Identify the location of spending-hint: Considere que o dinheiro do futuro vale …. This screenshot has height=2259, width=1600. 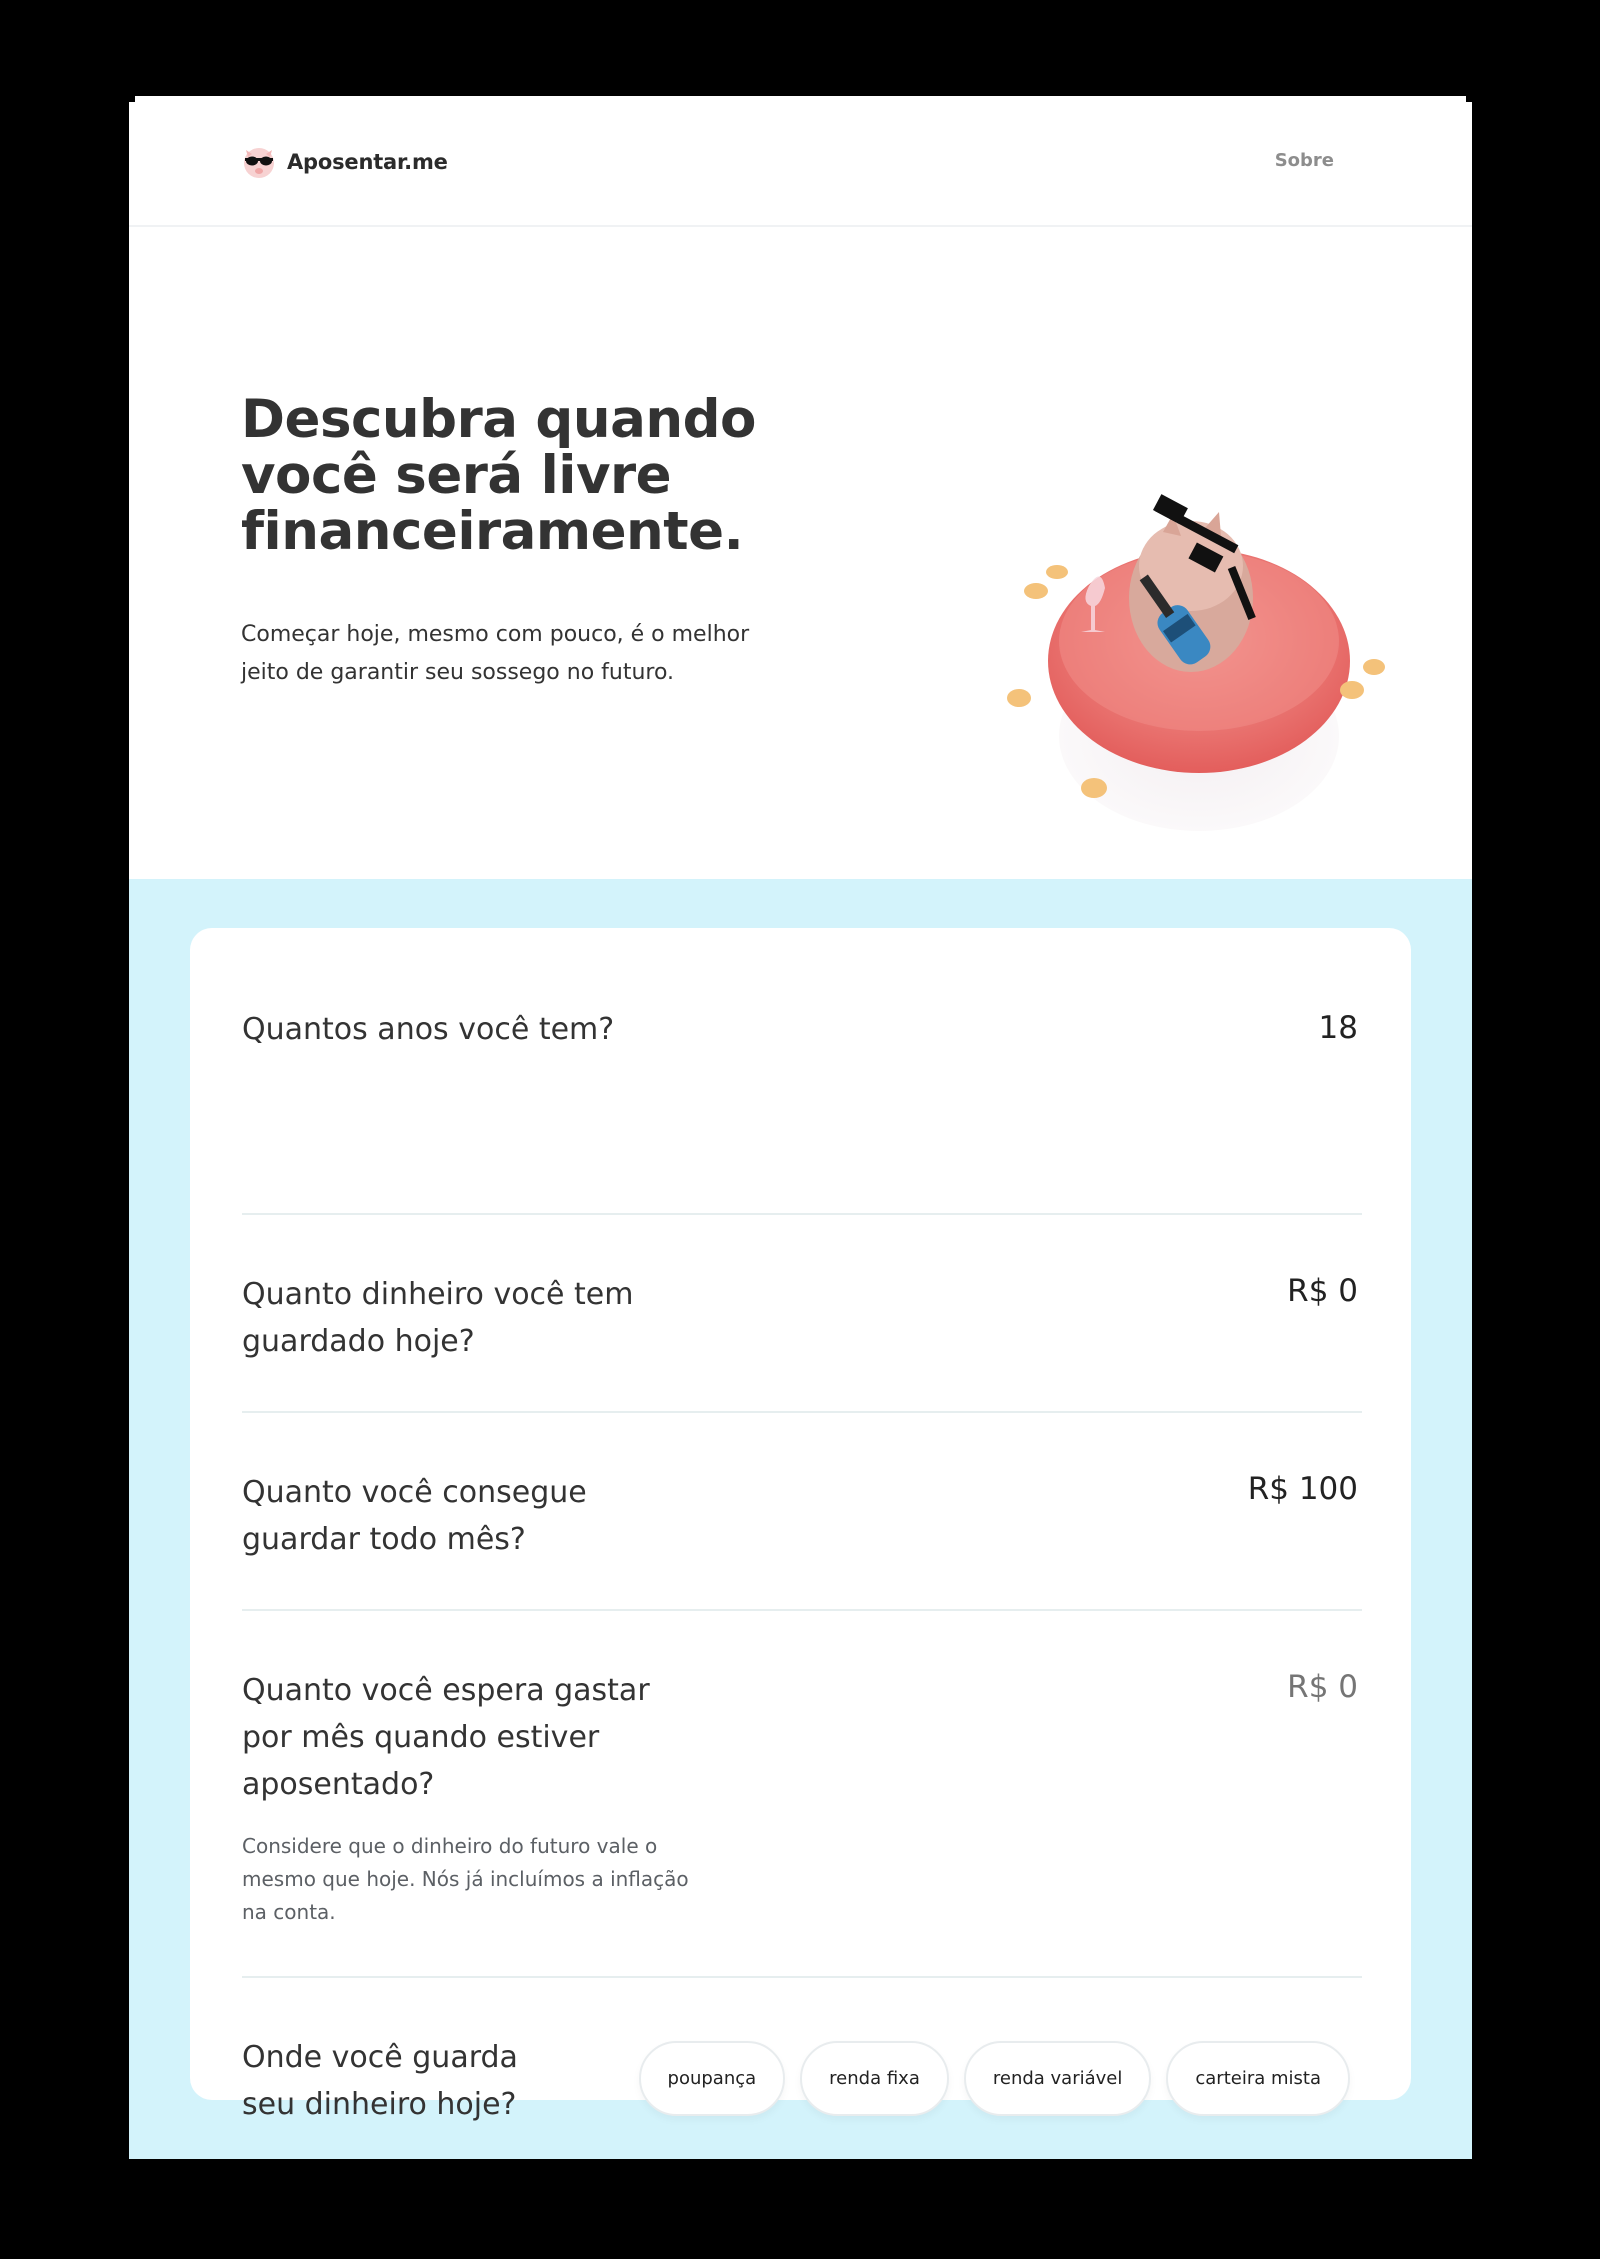
(465, 1879).